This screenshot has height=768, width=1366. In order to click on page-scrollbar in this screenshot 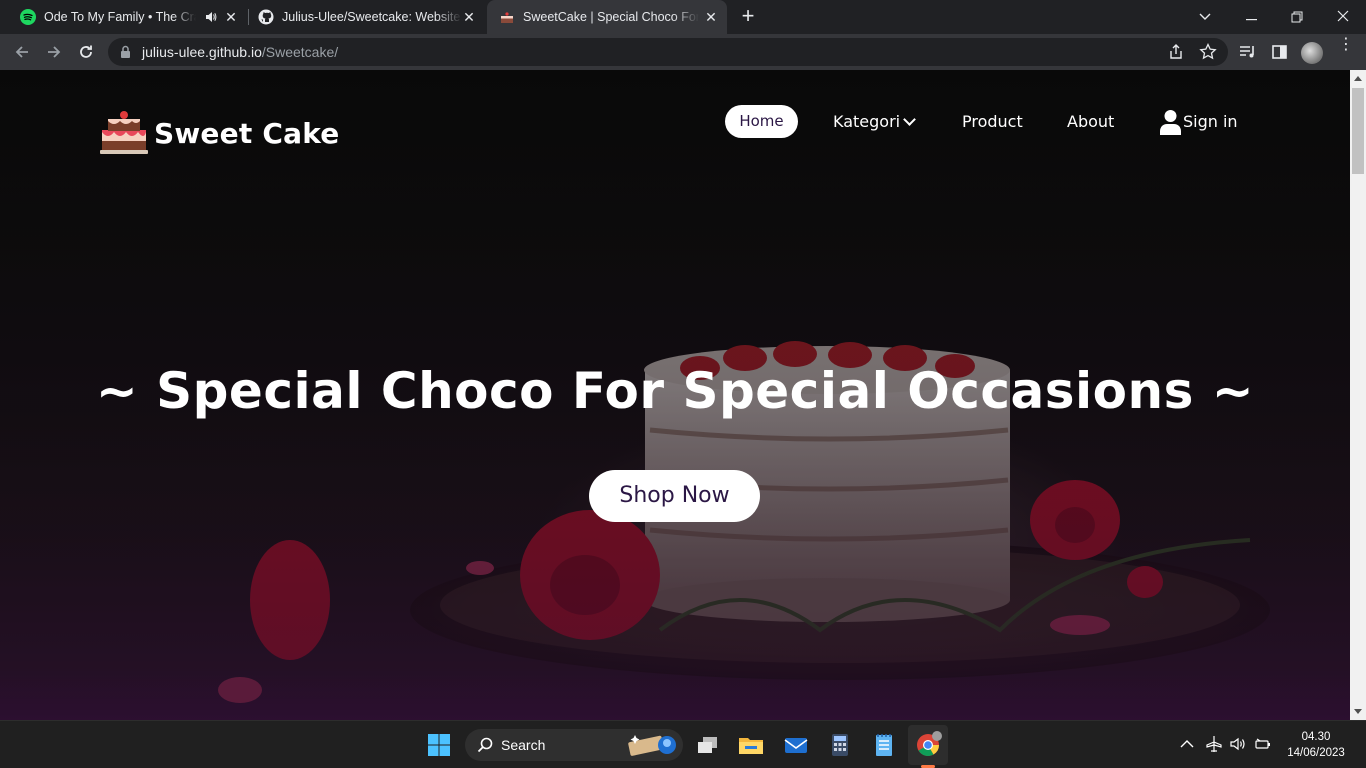, I will do `click(1358, 395)`.